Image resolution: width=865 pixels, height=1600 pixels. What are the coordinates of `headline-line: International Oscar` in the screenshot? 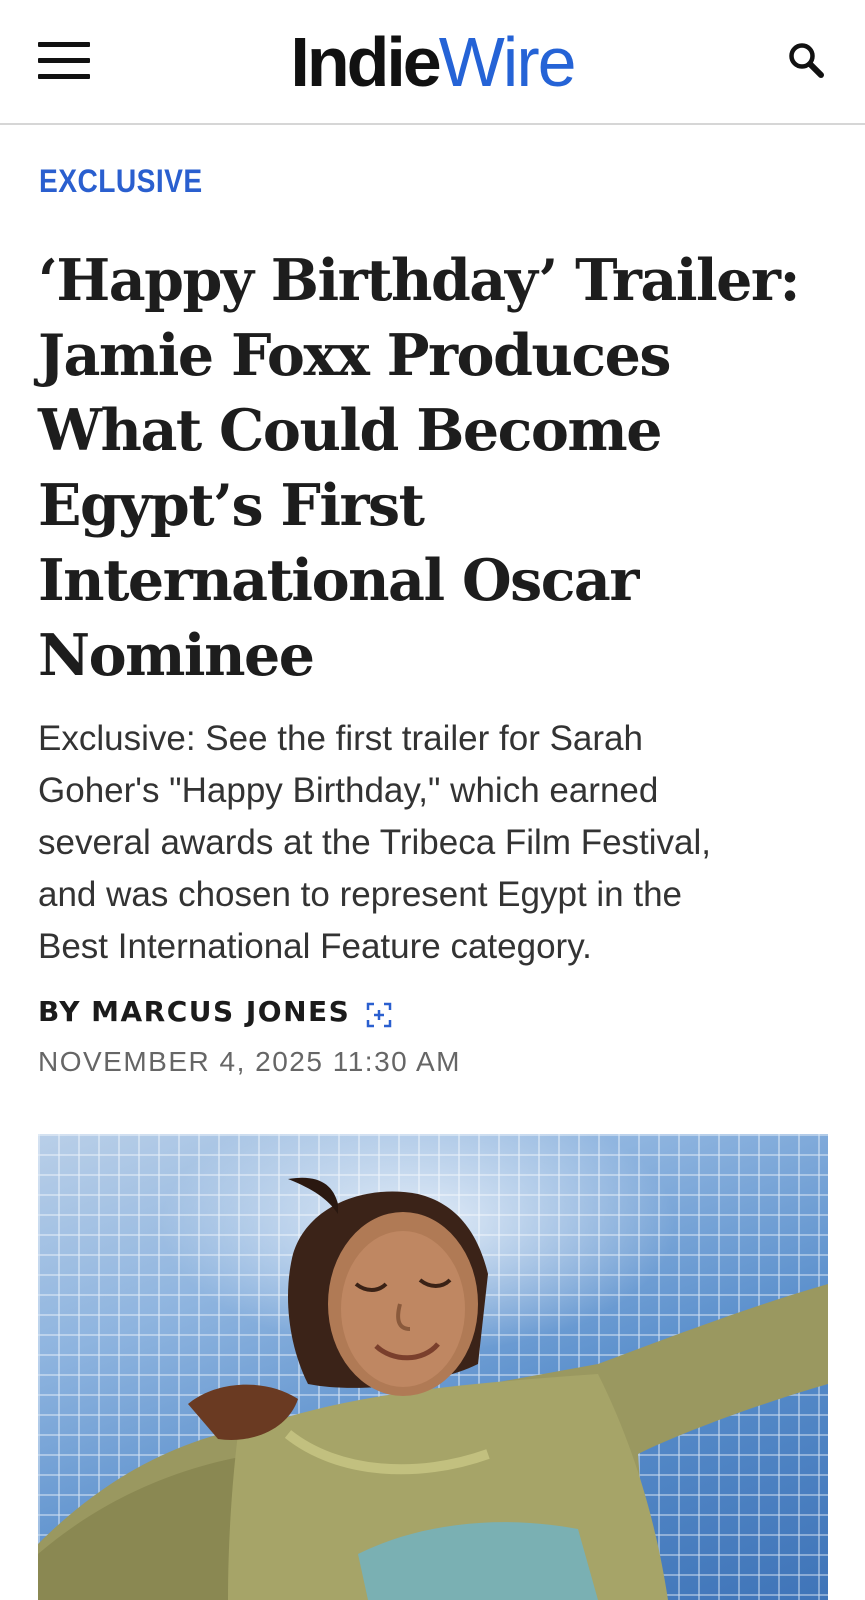 It's located at (338, 580).